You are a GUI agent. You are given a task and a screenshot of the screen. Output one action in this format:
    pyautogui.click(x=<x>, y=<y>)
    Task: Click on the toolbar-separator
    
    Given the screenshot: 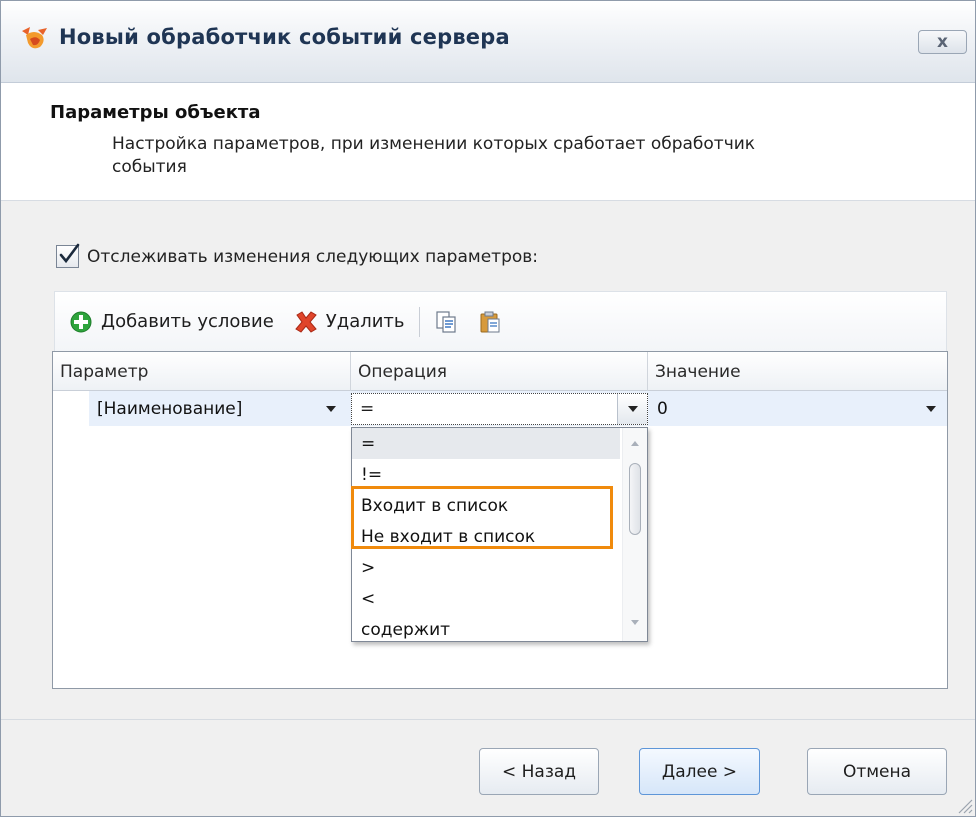 What is the action you would take?
    pyautogui.click(x=419, y=321)
    